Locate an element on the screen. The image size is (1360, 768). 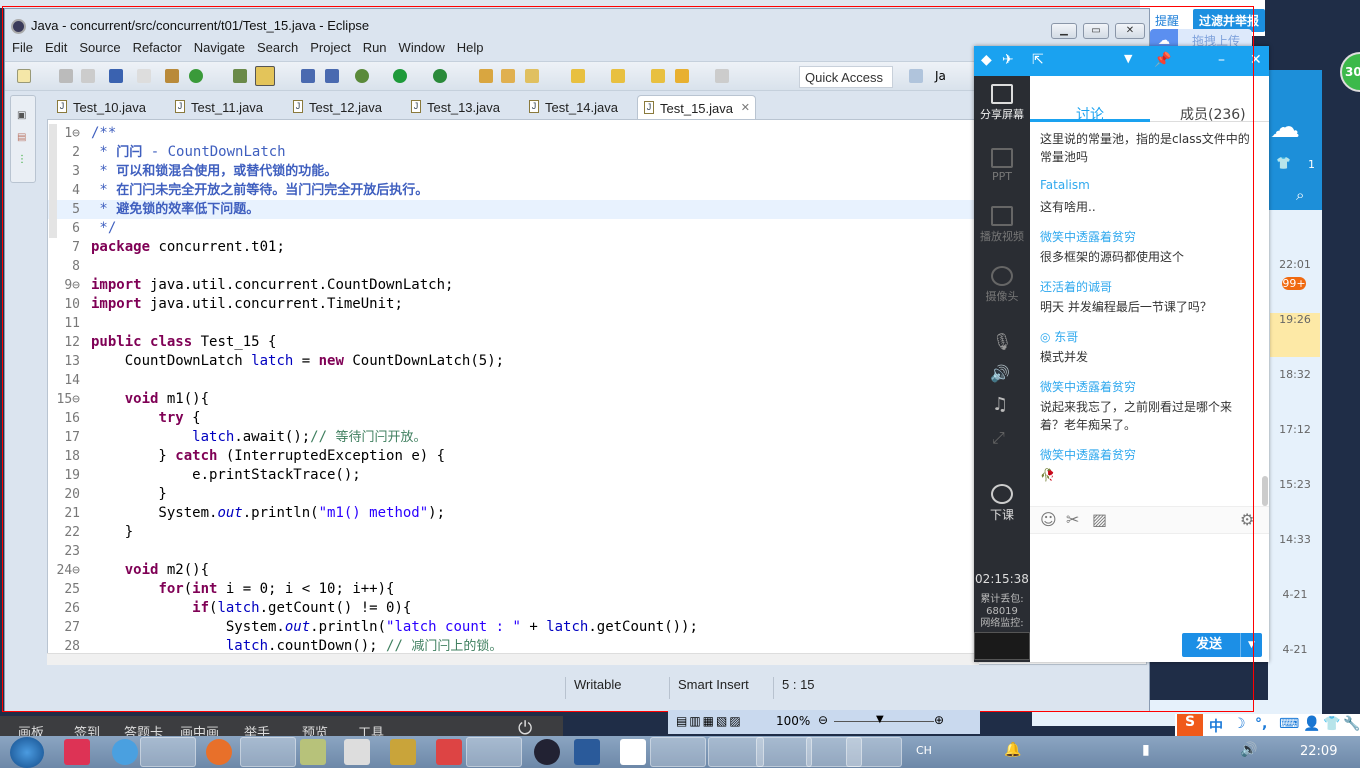
tab-test-14: J Test_14.java is located at coordinates (570, 107).